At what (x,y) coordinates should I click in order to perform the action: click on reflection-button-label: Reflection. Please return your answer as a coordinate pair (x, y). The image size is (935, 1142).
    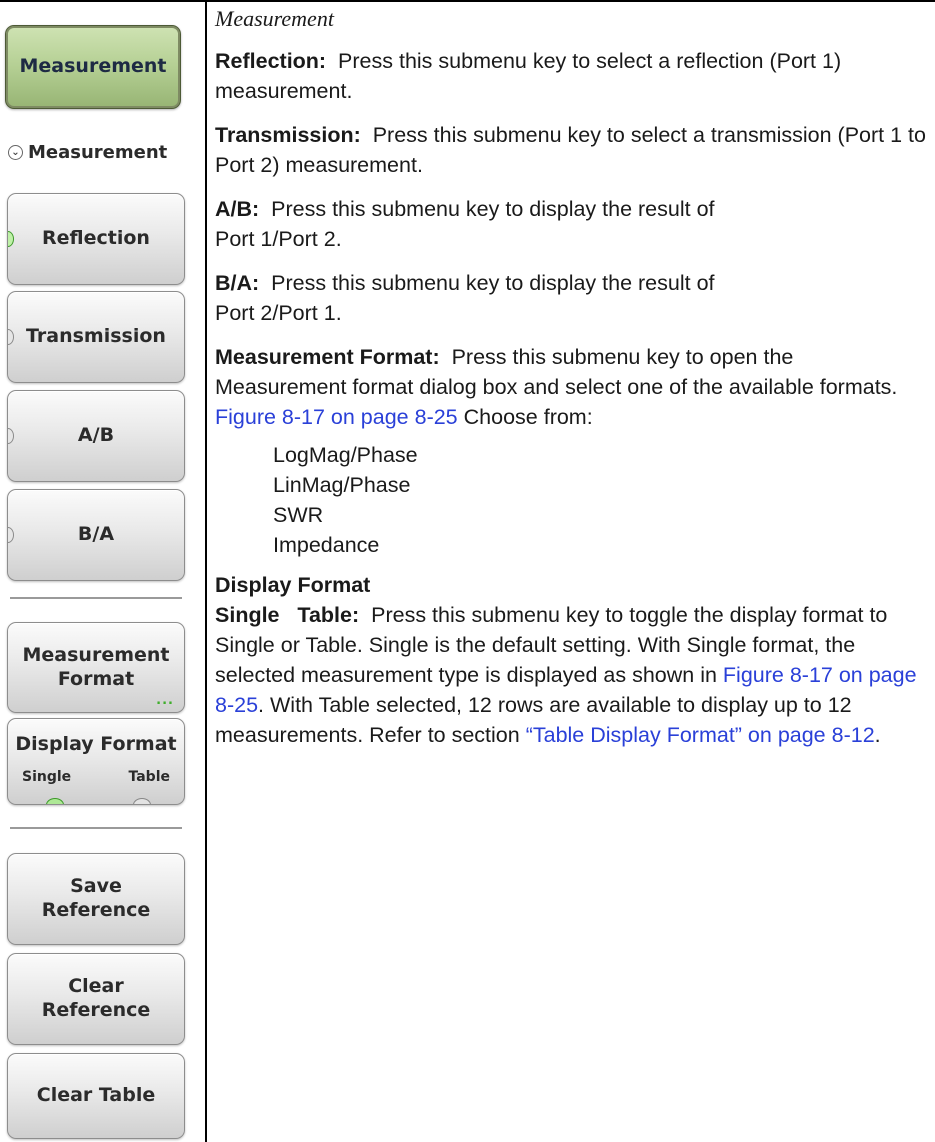
    Looking at the image, I should click on (96, 238).